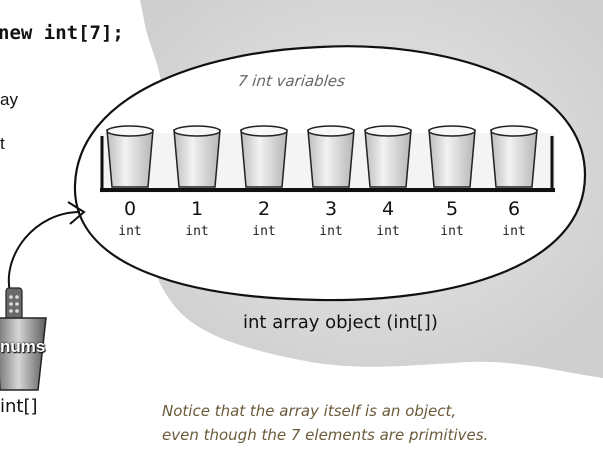  What do you see at coordinates (264, 209) in the screenshot?
I see `element-index: 2` at bounding box center [264, 209].